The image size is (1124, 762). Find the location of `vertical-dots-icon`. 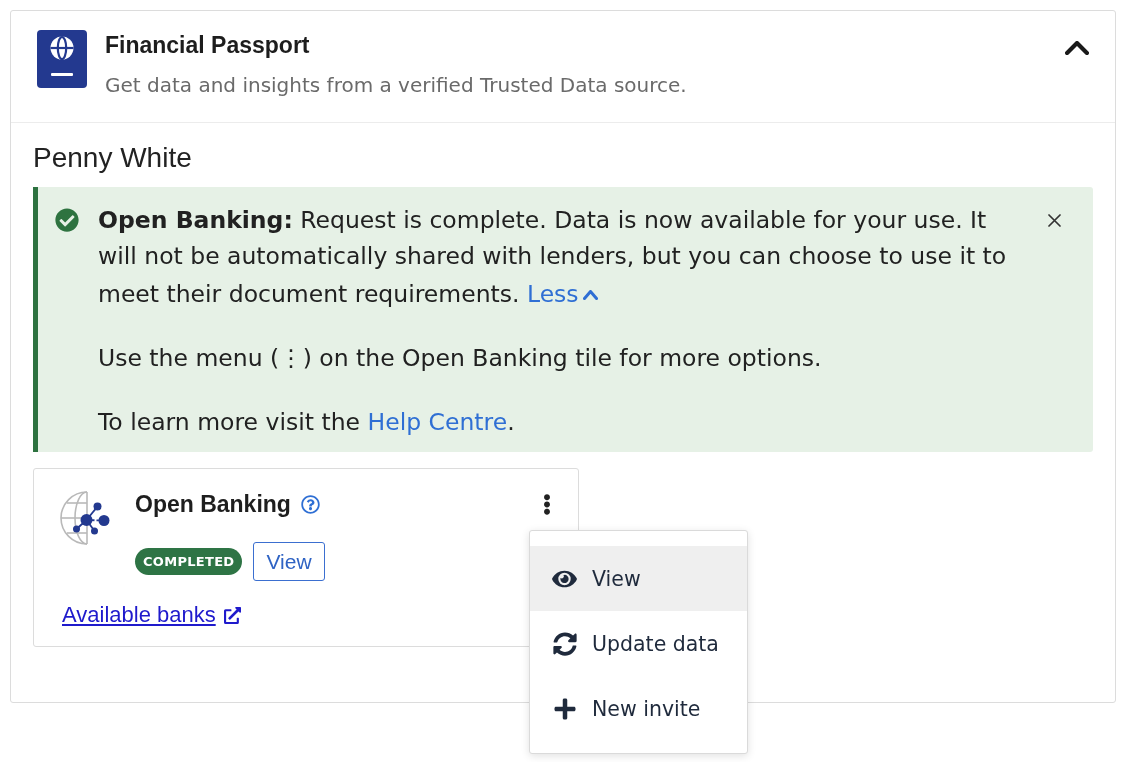

vertical-dots-icon is located at coordinates (547, 504).